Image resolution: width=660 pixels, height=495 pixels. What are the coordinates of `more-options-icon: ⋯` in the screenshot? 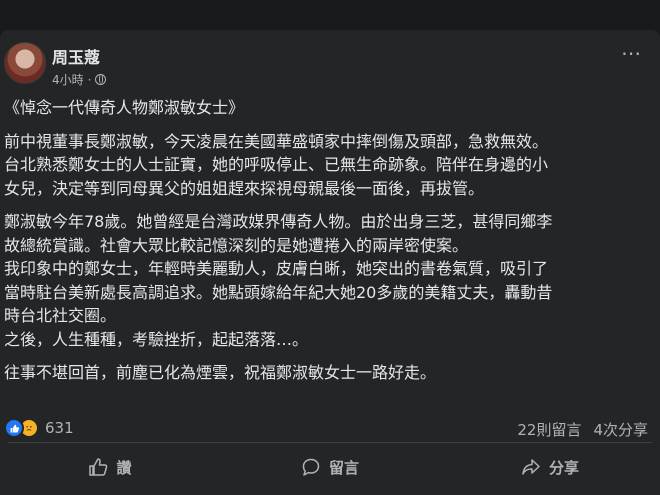 It's located at (631, 53).